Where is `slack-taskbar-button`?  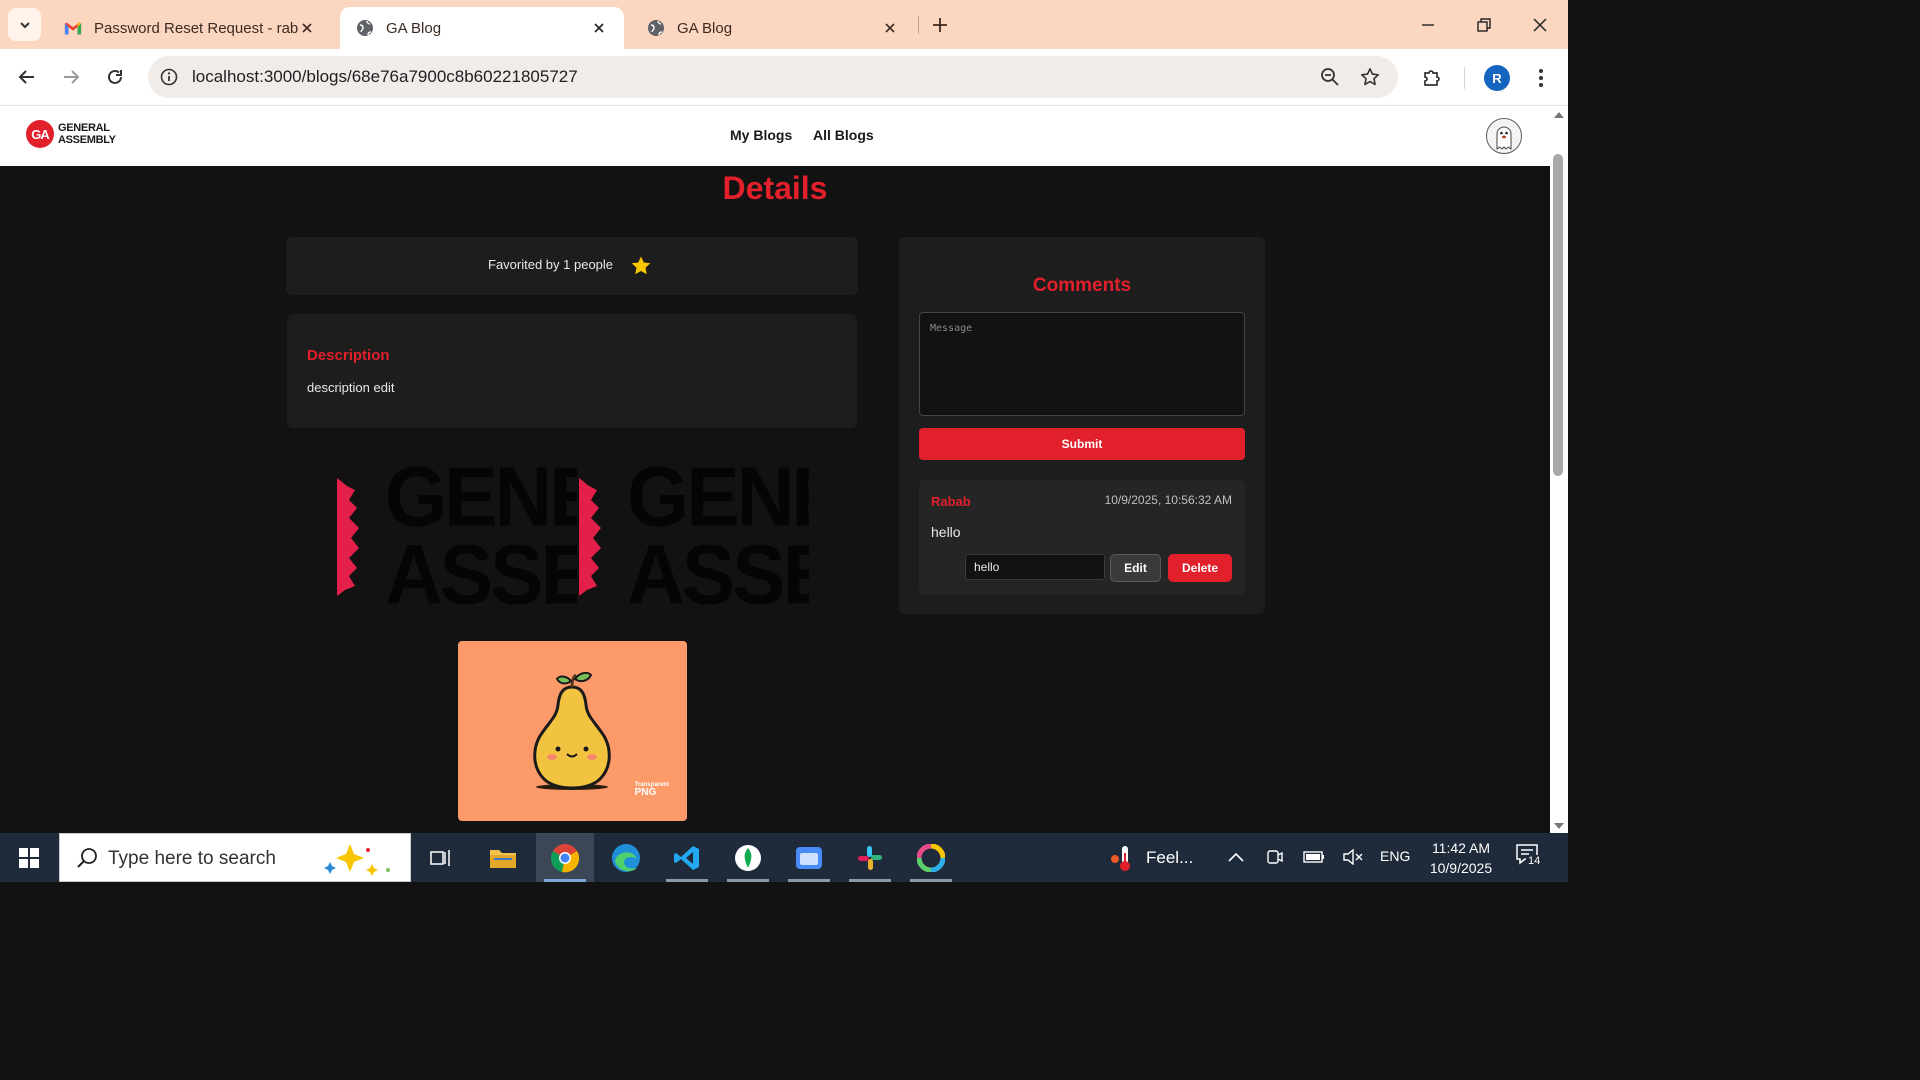 slack-taskbar-button is located at coordinates (870, 857).